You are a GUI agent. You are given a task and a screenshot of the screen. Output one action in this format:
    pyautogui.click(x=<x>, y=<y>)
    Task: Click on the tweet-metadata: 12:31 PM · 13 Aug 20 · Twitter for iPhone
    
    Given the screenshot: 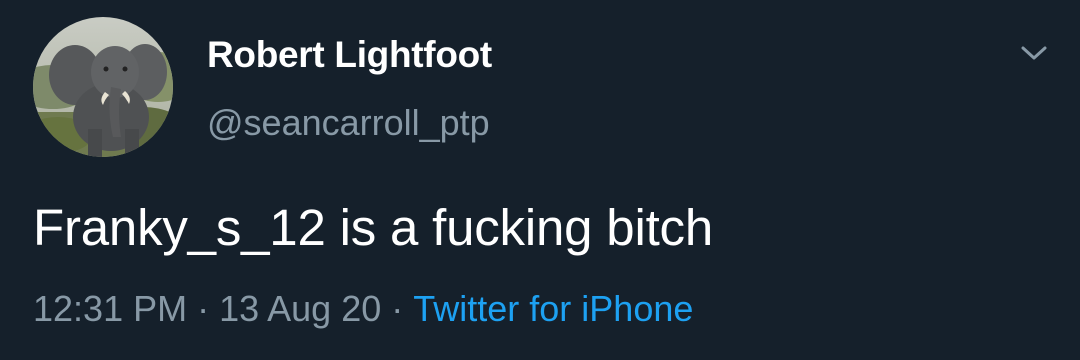 What is the action you would take?
    pyautogui.click(x=363, y=309)
    